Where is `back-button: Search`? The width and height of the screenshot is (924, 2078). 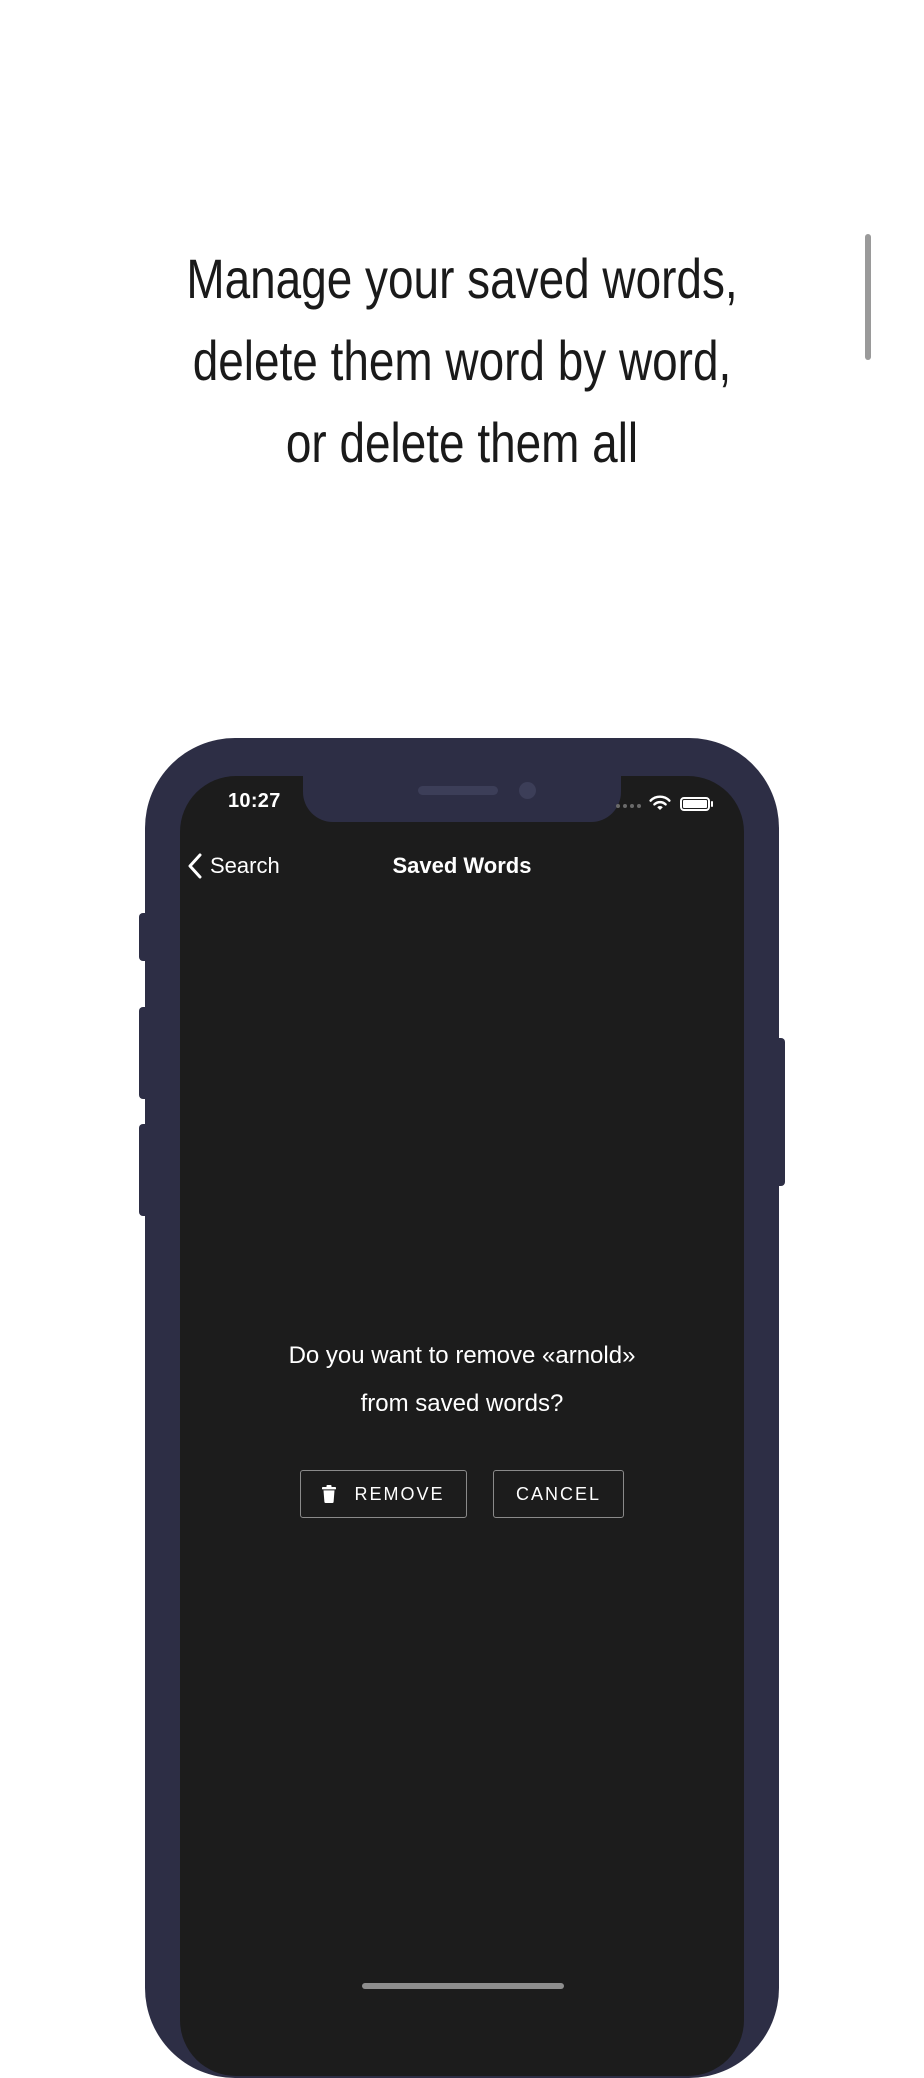 back-button: Search is located at coordinates (234, 866).